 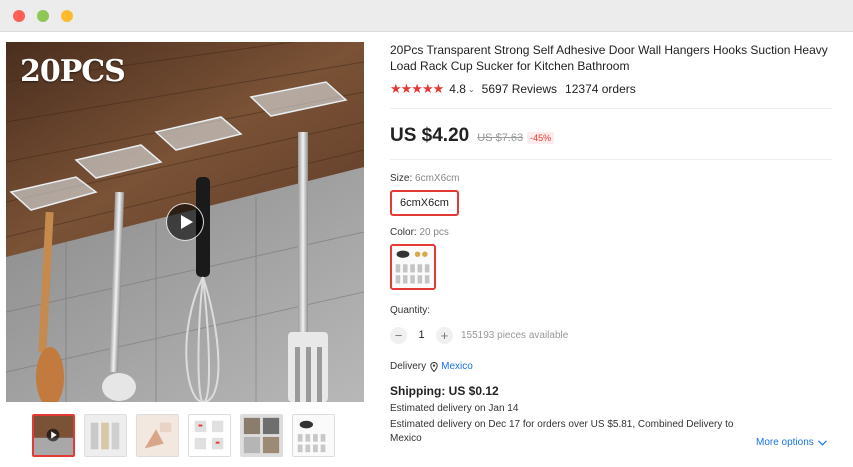 What do you see at coordinates (434, 366) in the screenshot?
I see `location-pin-icon` at bounding box center [434, 366].